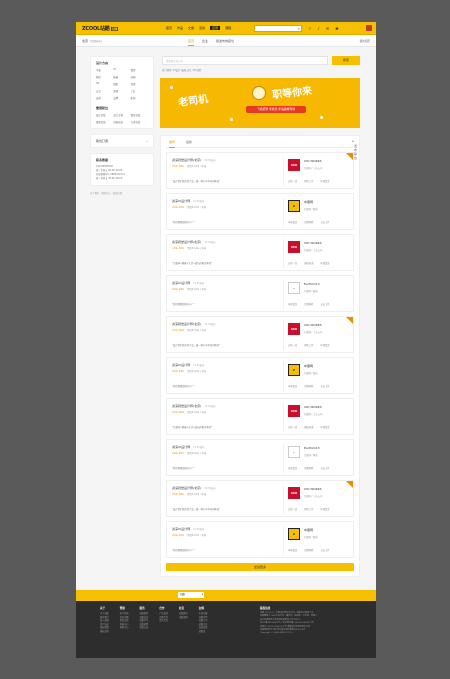 This screenshot has width=450, height=679. What do you see at coordinates (139, 98) in the screenshot?
I see `design-direction-item: 影视` at bounding box center [139, 98].